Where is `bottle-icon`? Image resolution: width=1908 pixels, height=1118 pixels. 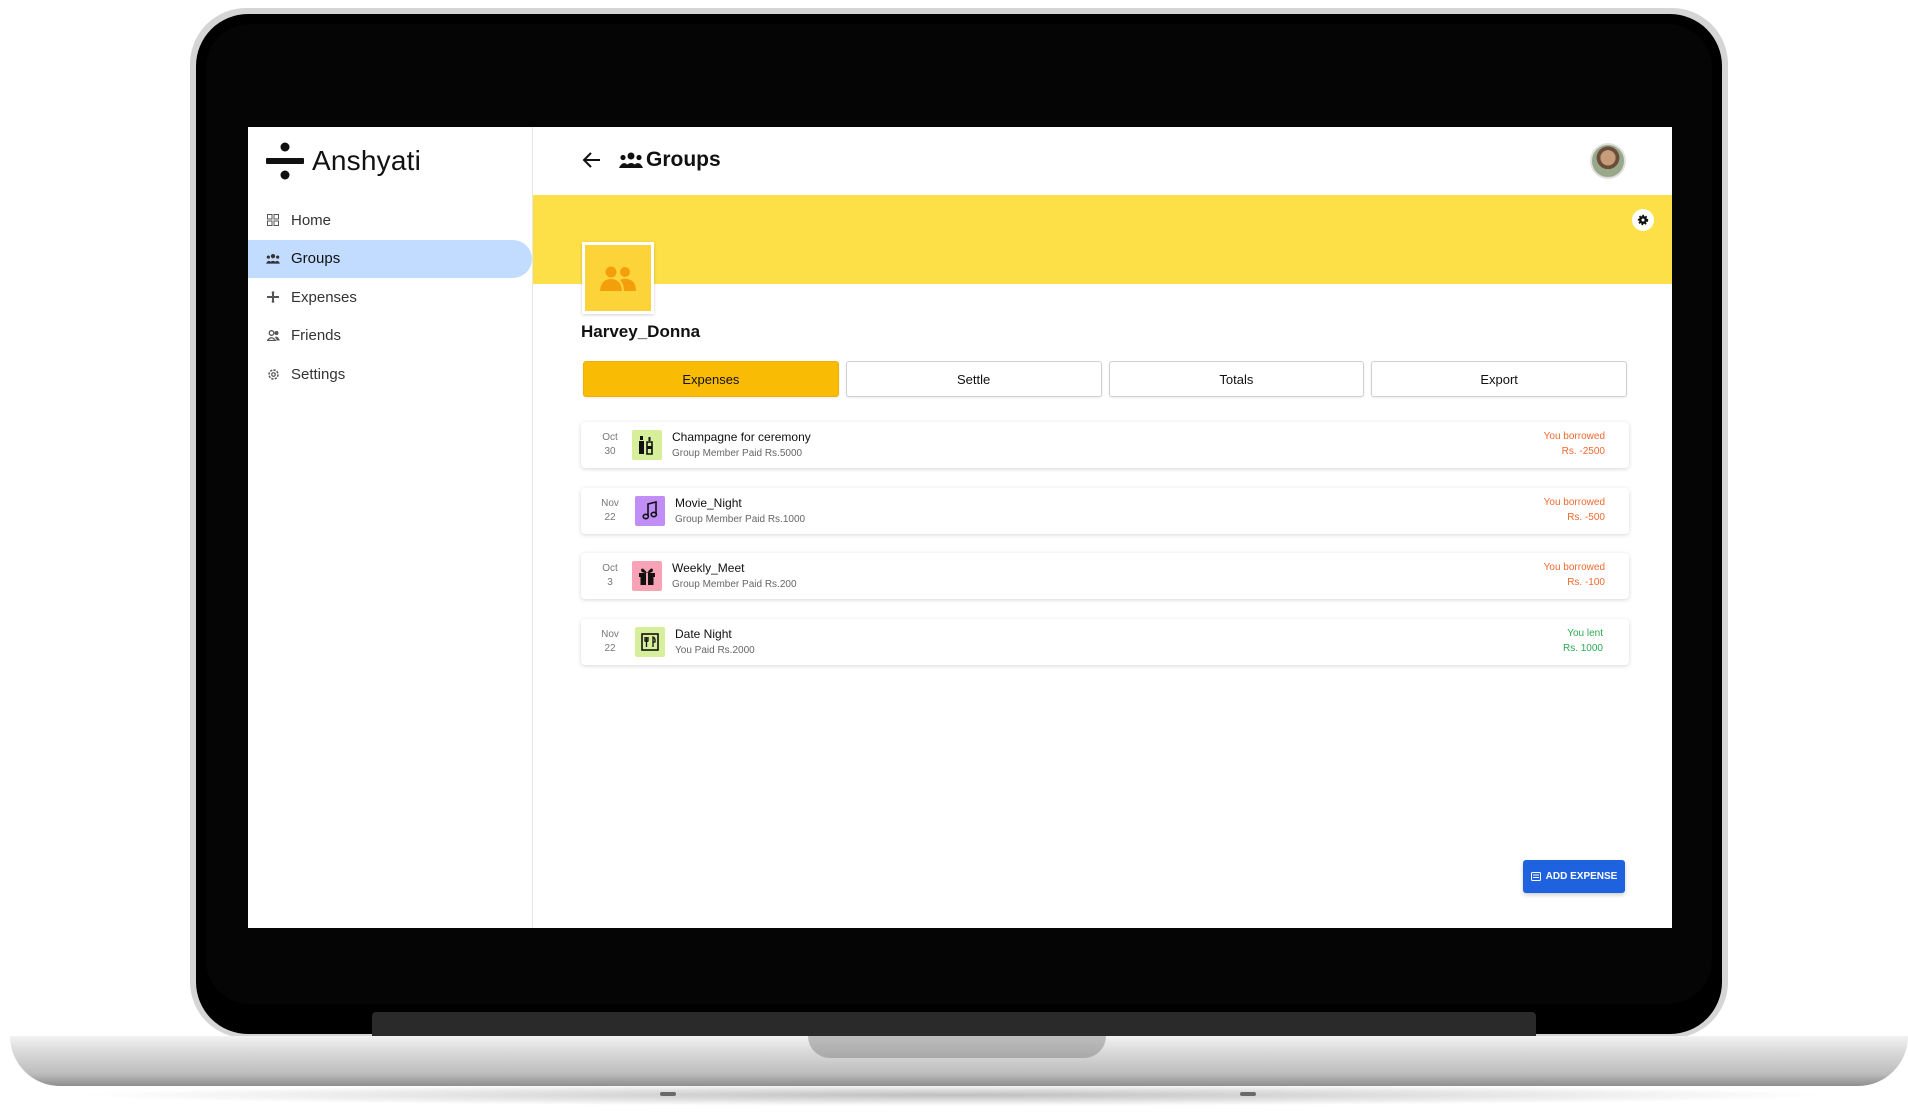
bottle-icon is located at coordinates (646, 445).